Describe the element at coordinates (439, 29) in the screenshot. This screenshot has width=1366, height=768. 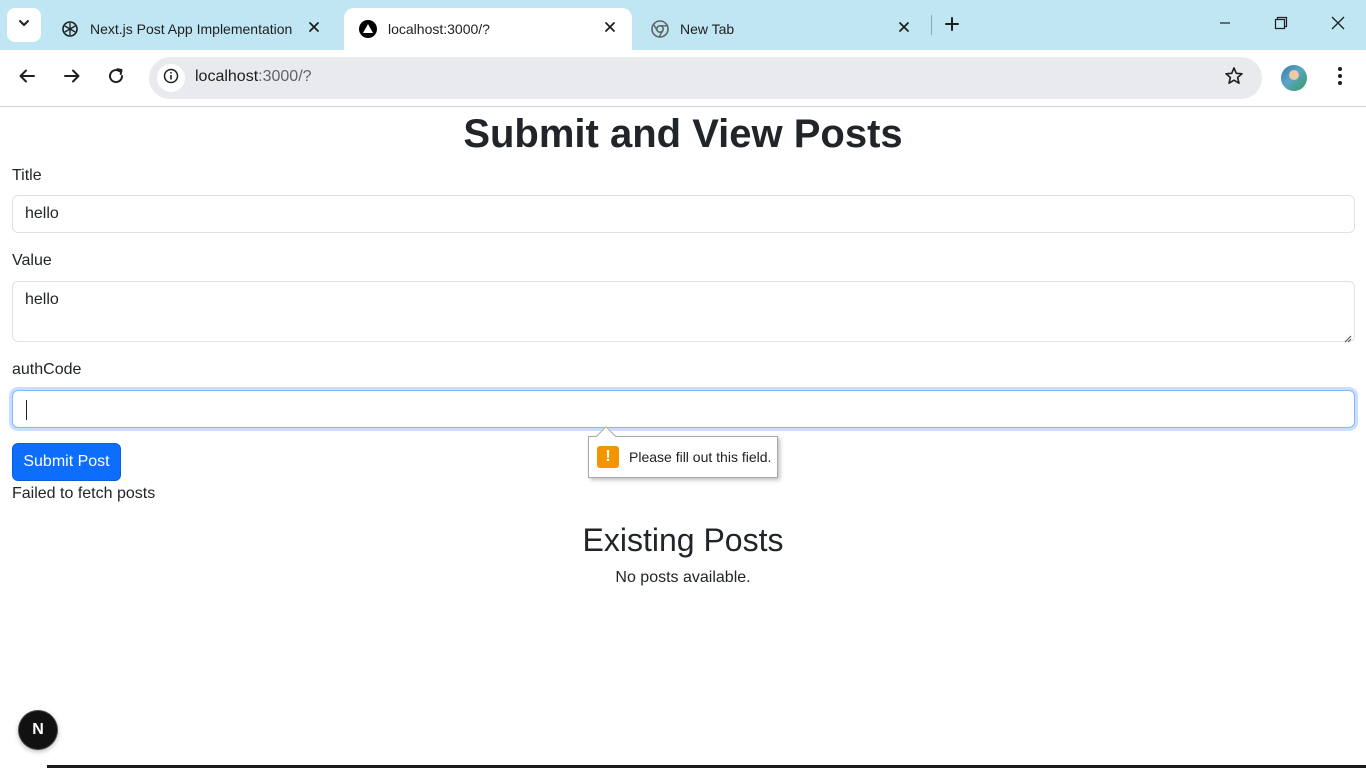
I see `tab-title: localhost:3000/?` at that location.